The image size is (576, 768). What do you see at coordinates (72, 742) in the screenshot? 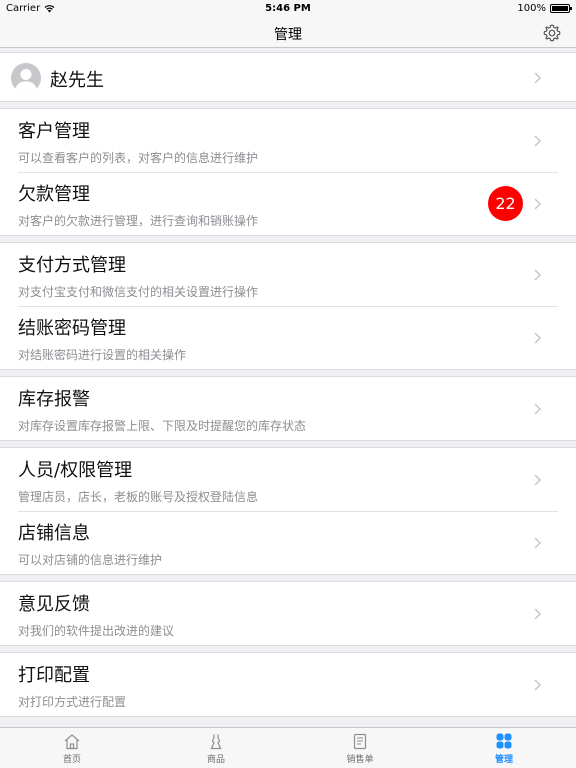
I see `home-icon` at bounding box center [72, 742].